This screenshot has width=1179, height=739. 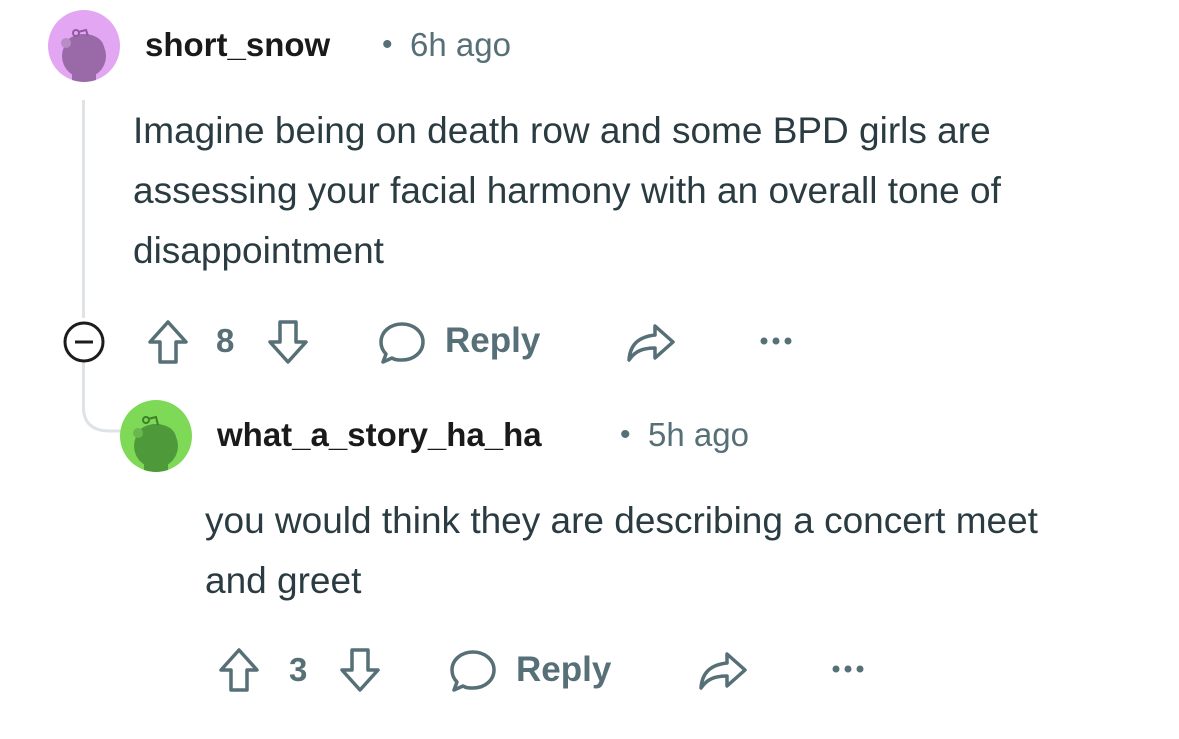 I want to click on comment-timestamp: 6h ago, so click(x=460, y=45).